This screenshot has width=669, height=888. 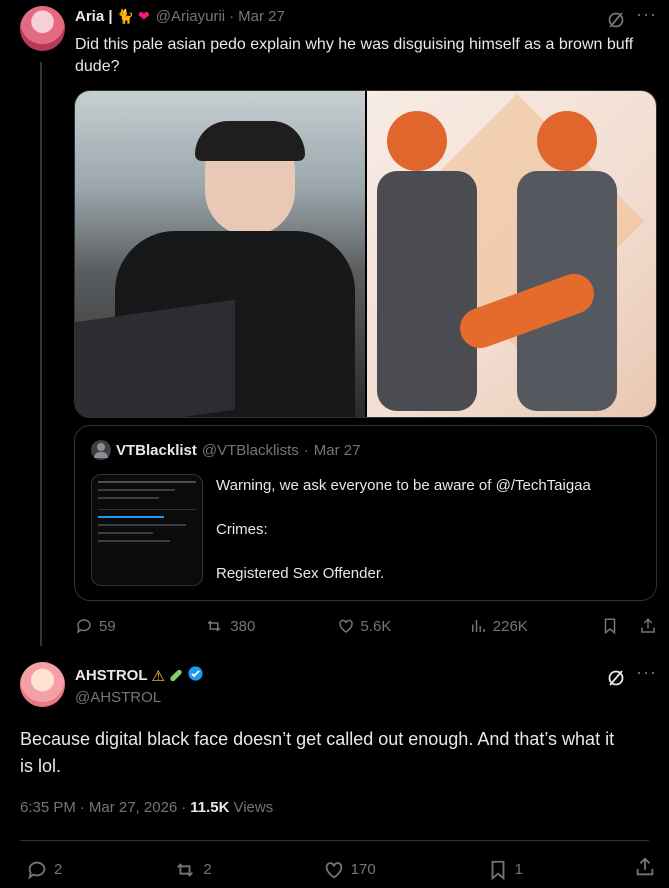 I want to click on parent-header: Aria | 🐈 ❤ @Ariayurii · Mar 27, so click(x=180, y=16).